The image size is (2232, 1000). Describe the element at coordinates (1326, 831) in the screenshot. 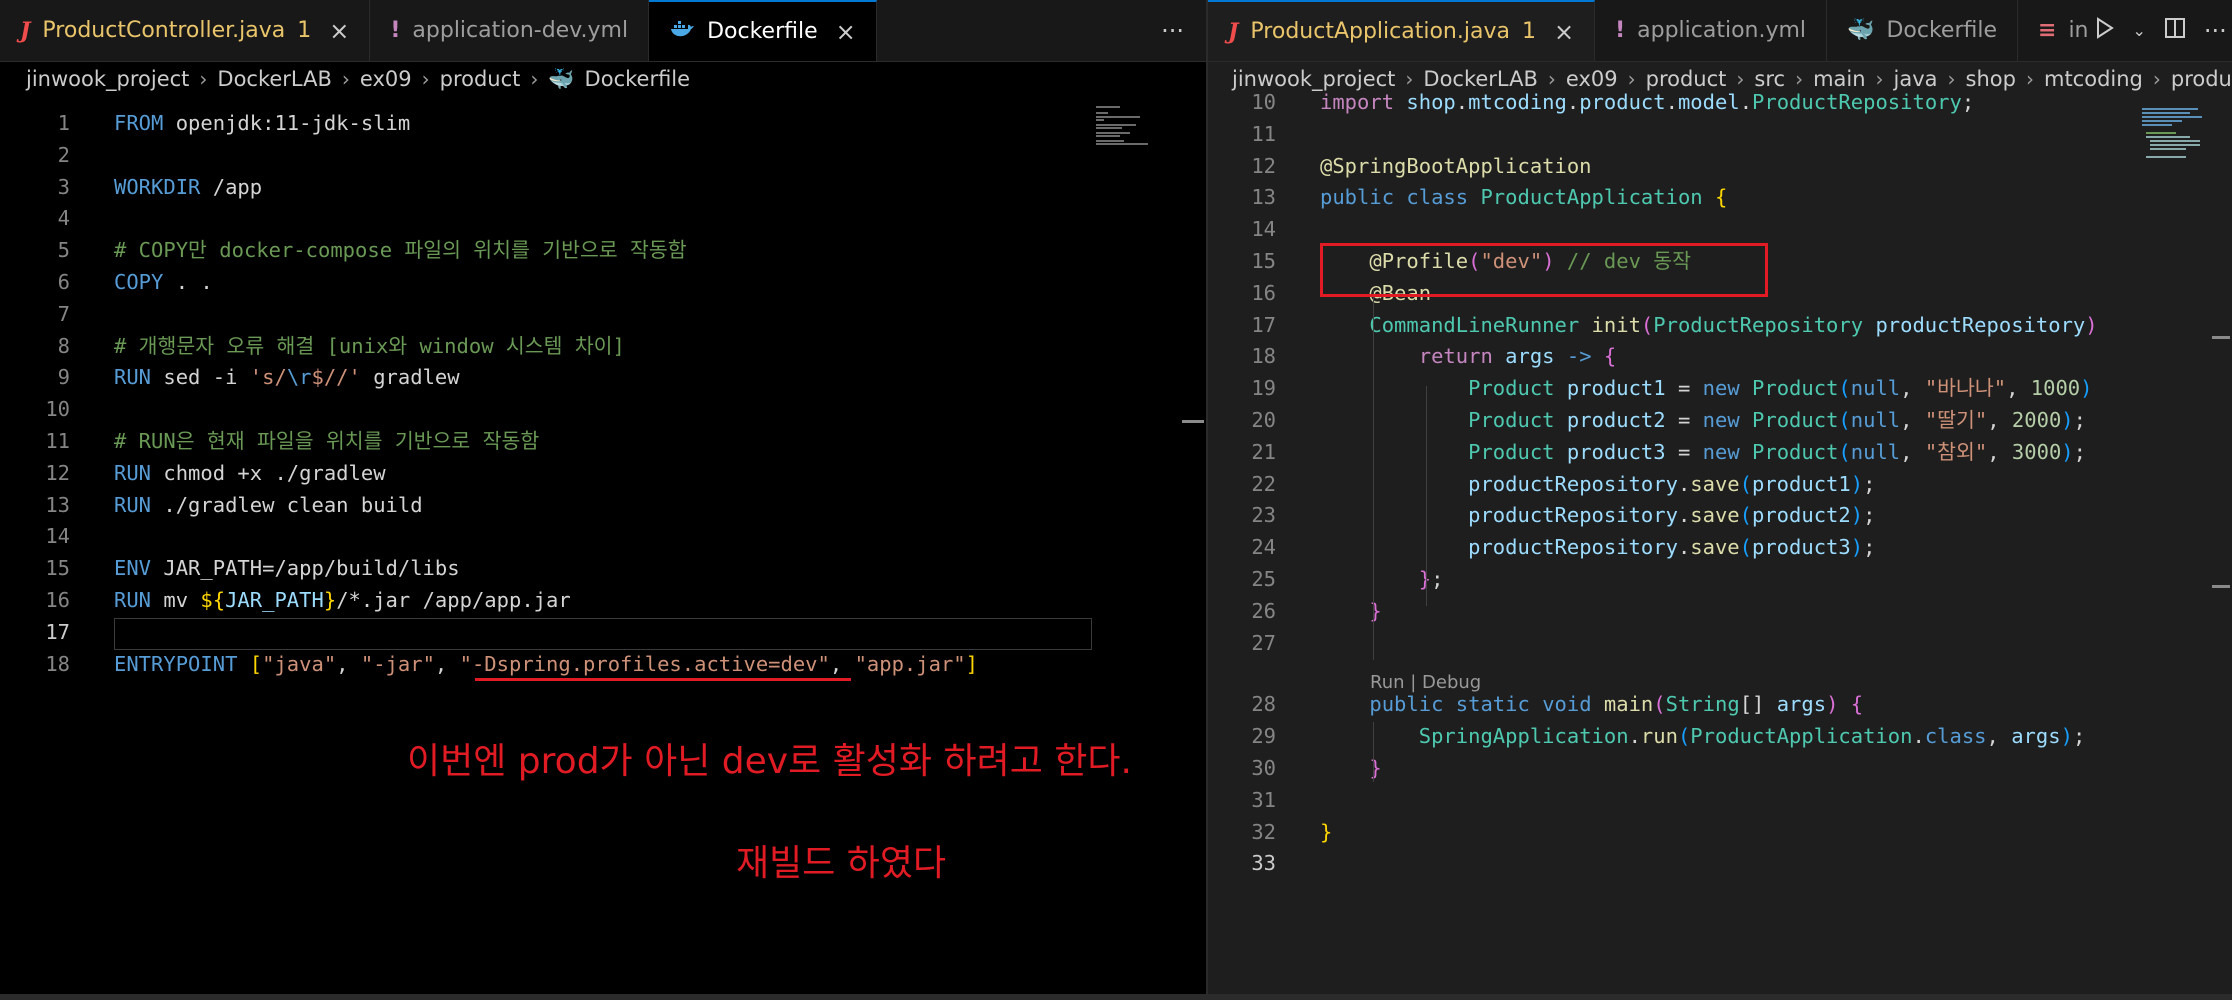

I see `code-text: }` at that location.